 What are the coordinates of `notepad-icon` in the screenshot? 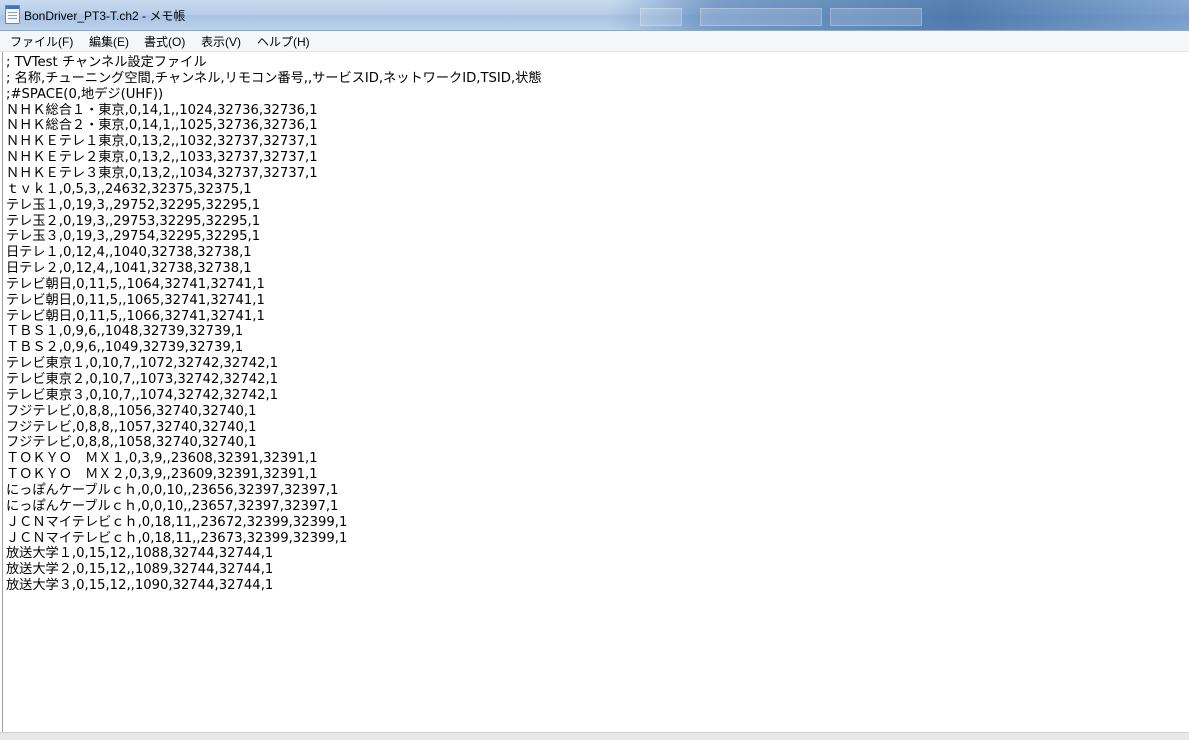 It's located at (12, 14).